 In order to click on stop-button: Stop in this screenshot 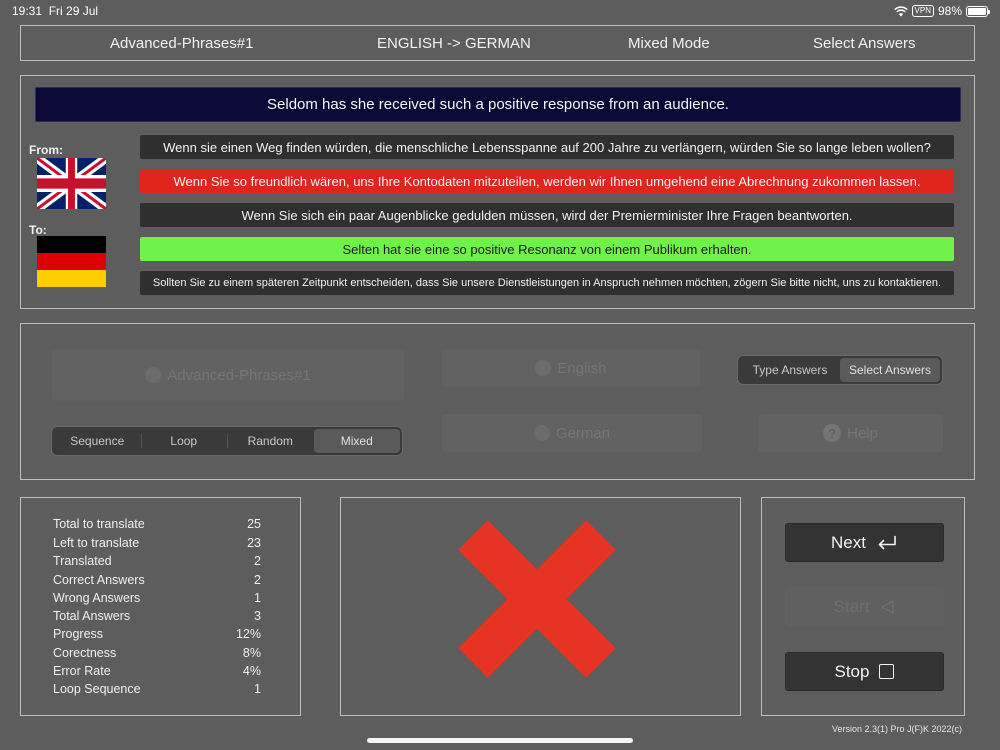, I will do `click(864, 671)`.